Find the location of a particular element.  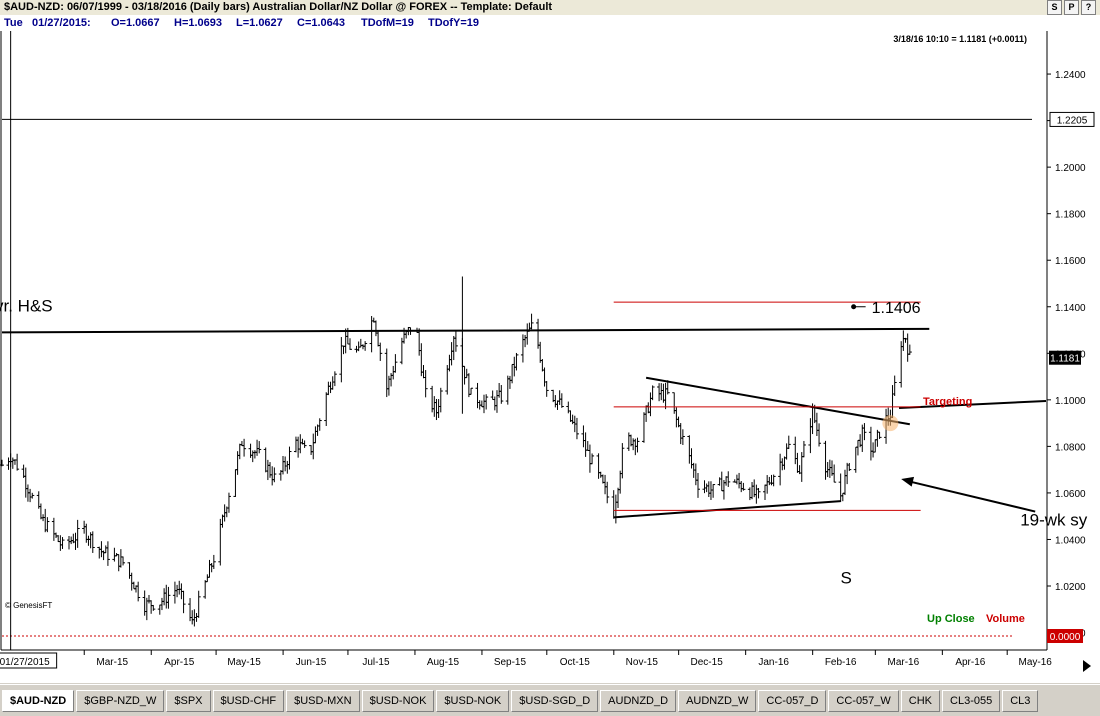

titlebar-buttons: S P ? is located at coordinates (1071, 7).